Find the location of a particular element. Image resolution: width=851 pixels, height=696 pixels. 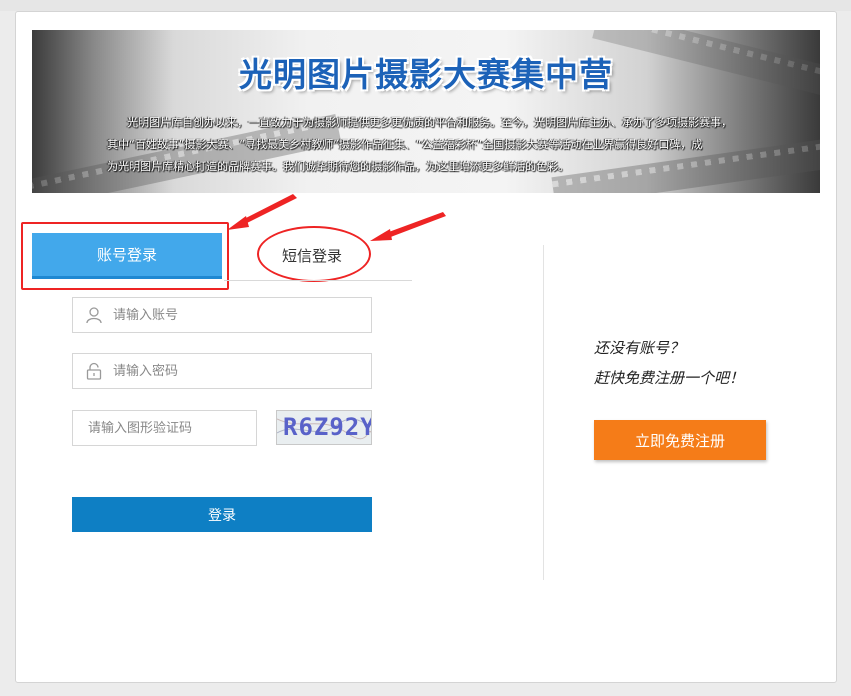

lock-icon is located at coordinates (94, 371).